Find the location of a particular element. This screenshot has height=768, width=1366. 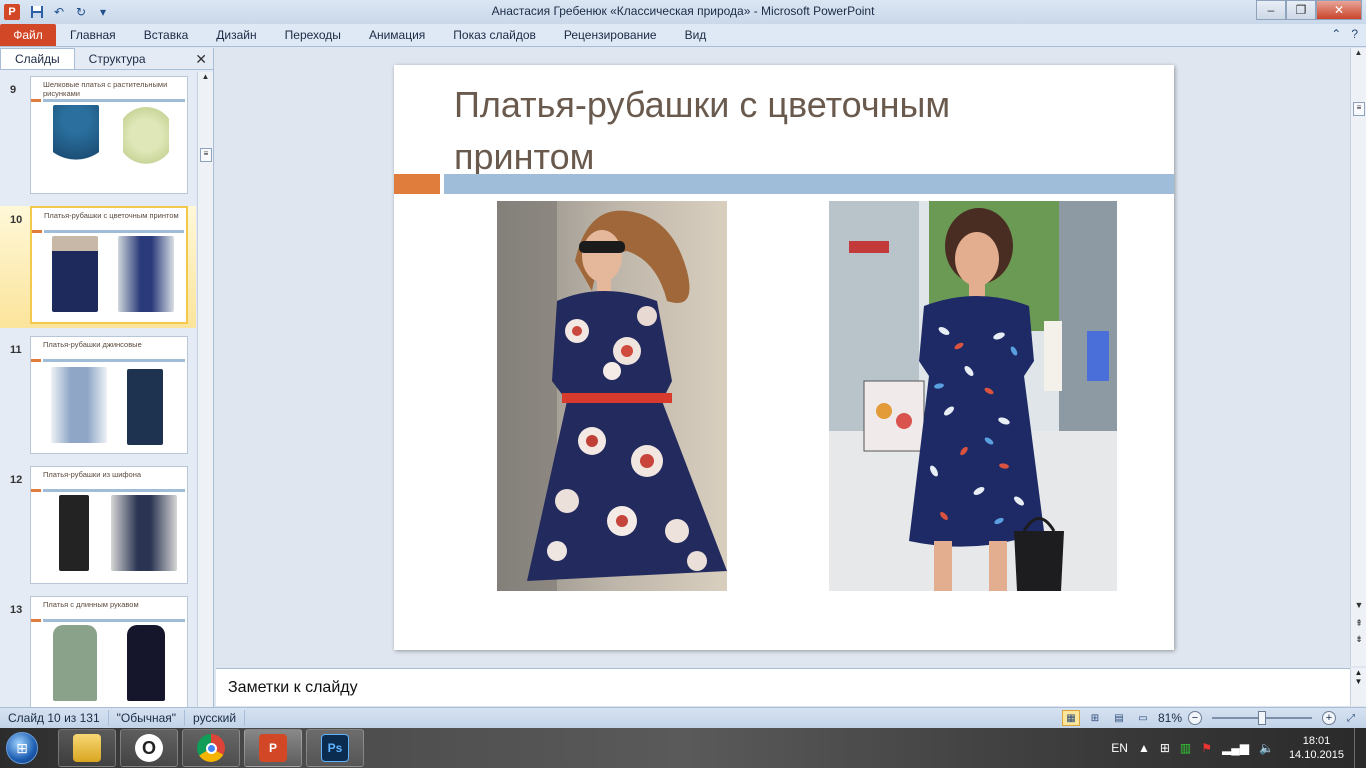

tab-slides: Слайды is located at coordinates (37, 58).